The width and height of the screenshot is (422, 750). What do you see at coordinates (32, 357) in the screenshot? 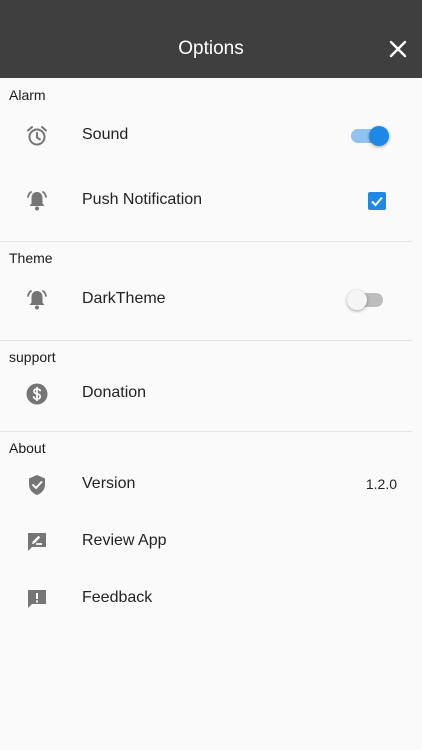
I see `section-header-support: support` at bounding box center [32, 357].